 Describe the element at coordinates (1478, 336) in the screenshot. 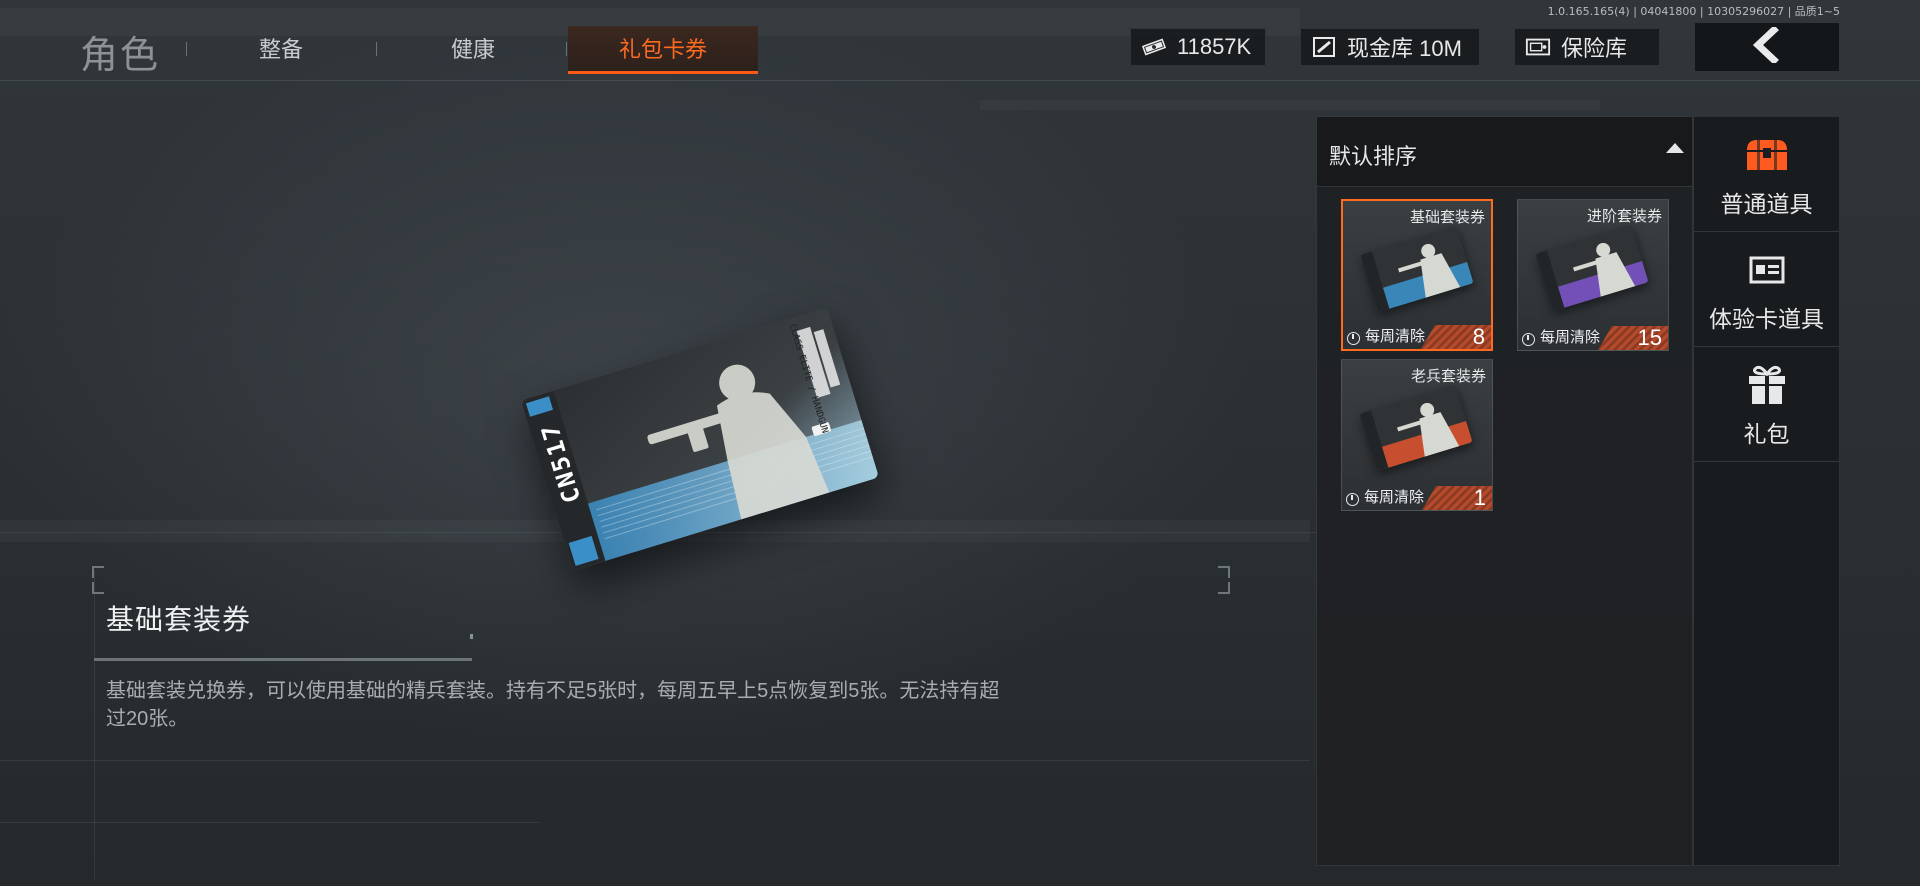

I see `item-count: 8` at that location.